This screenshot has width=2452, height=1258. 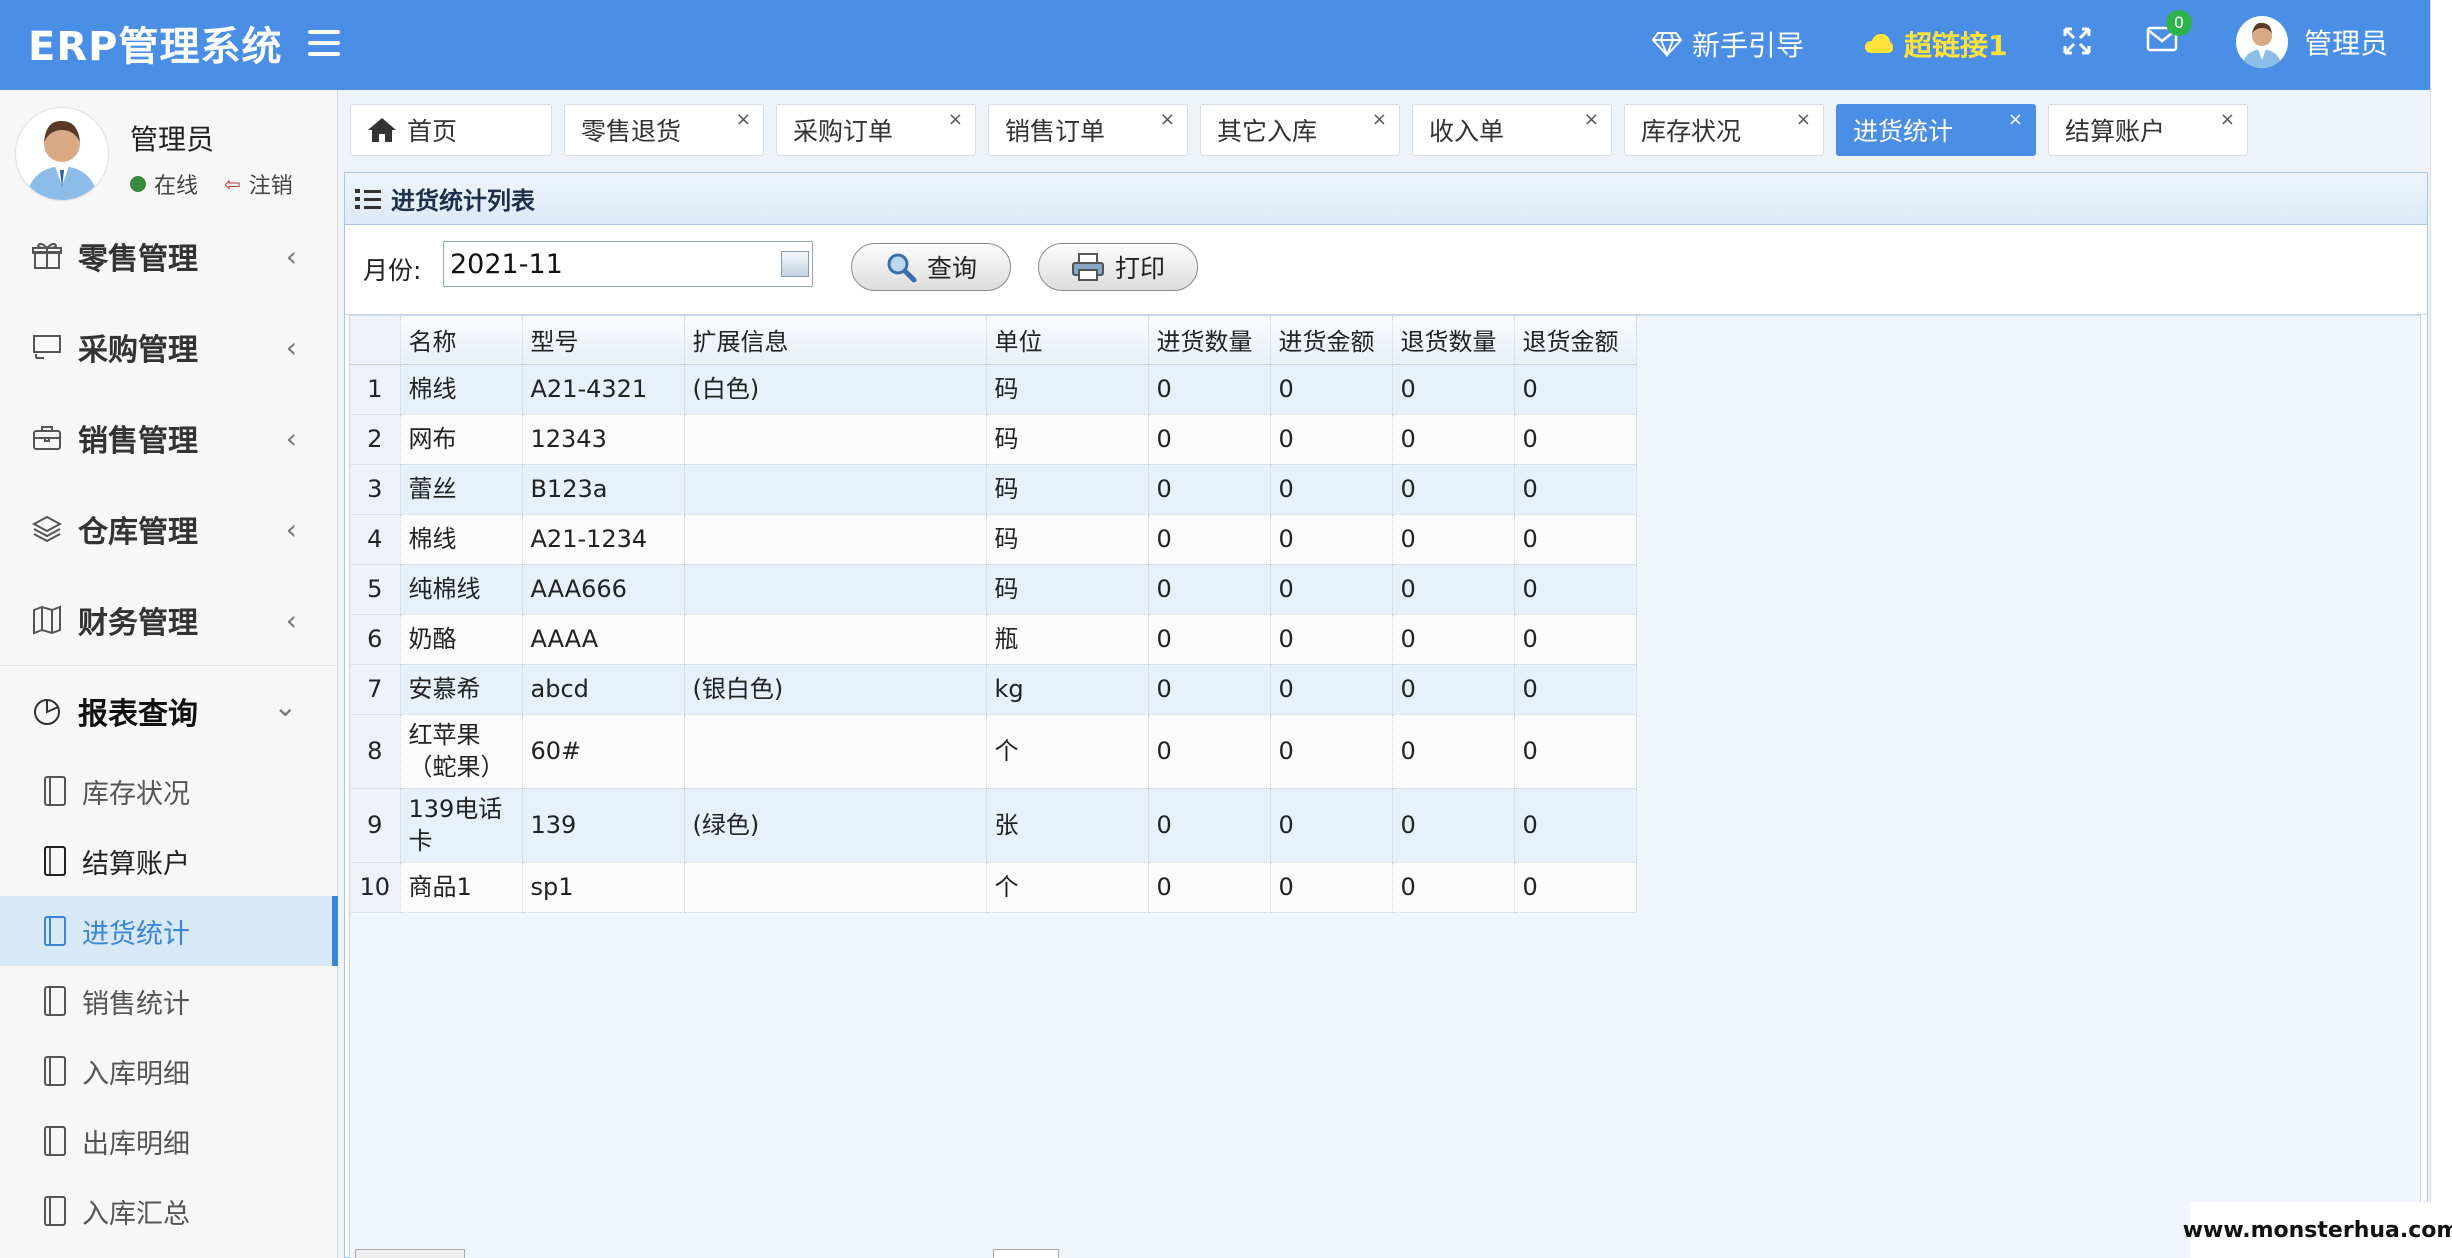 I want to click on profile-status: 在线 ⇦ 注销, so click(x=211, y=184).